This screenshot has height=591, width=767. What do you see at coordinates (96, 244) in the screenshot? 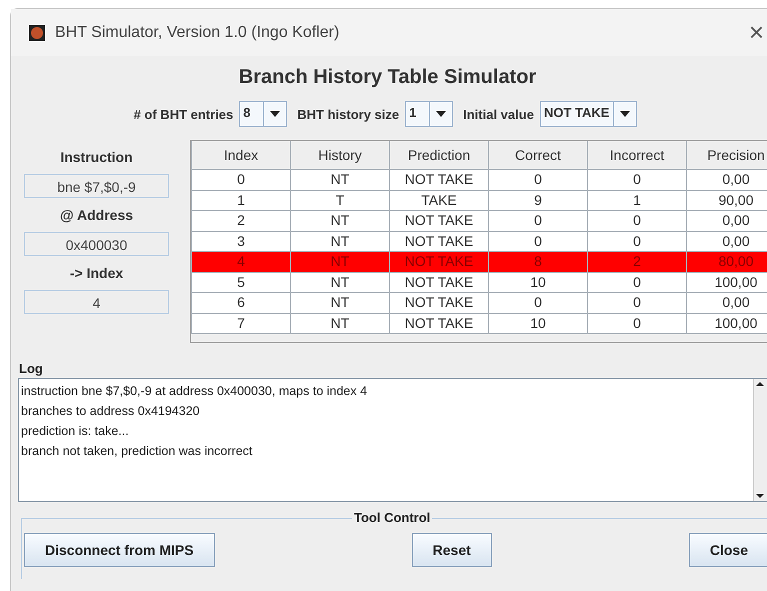
I see `value-field: 0x400030` at bounding box center [96, 244].